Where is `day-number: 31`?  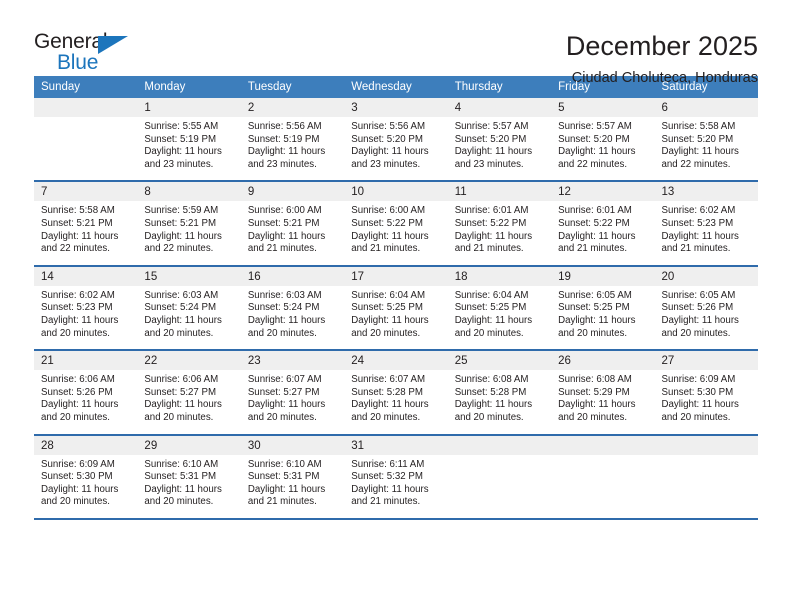 day-number: 31 is located at coordinates (396, 444).